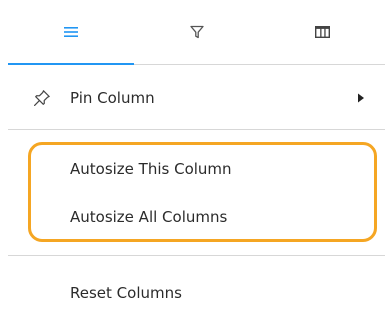 This screenshot has width=385, height=314. I want to click on reset-columns-label: Reset Columns, so click(126, 293).